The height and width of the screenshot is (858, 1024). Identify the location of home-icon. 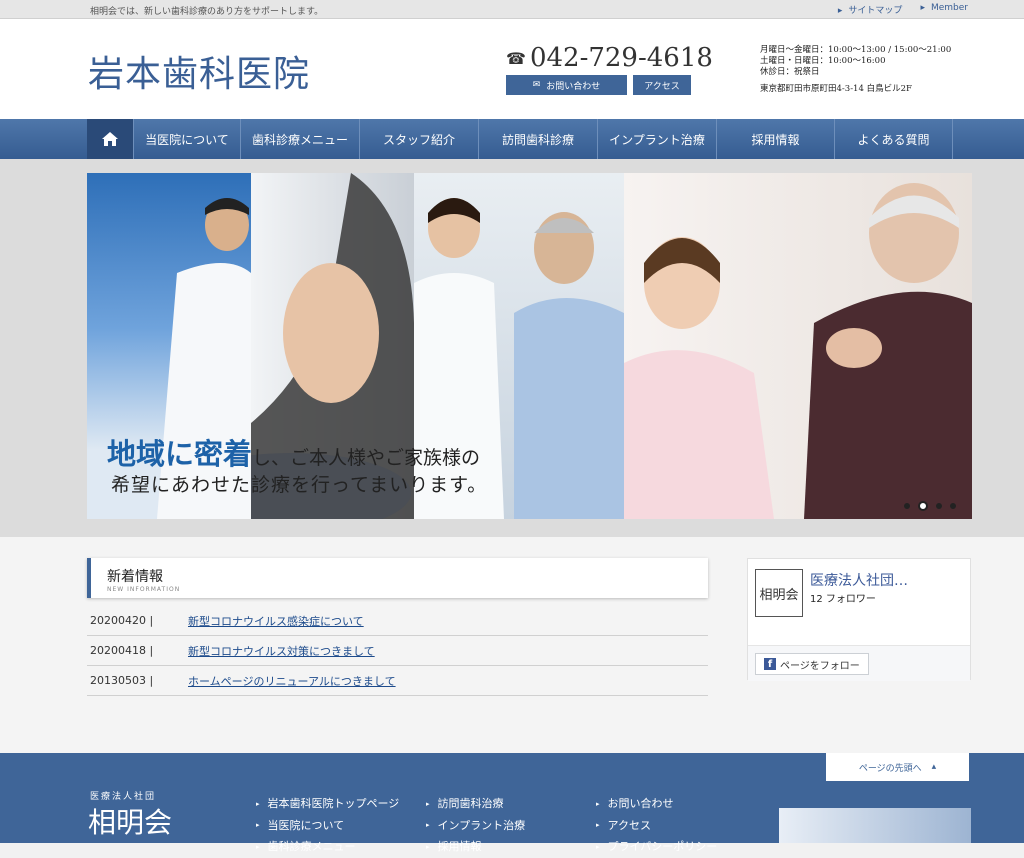
(110, 139).